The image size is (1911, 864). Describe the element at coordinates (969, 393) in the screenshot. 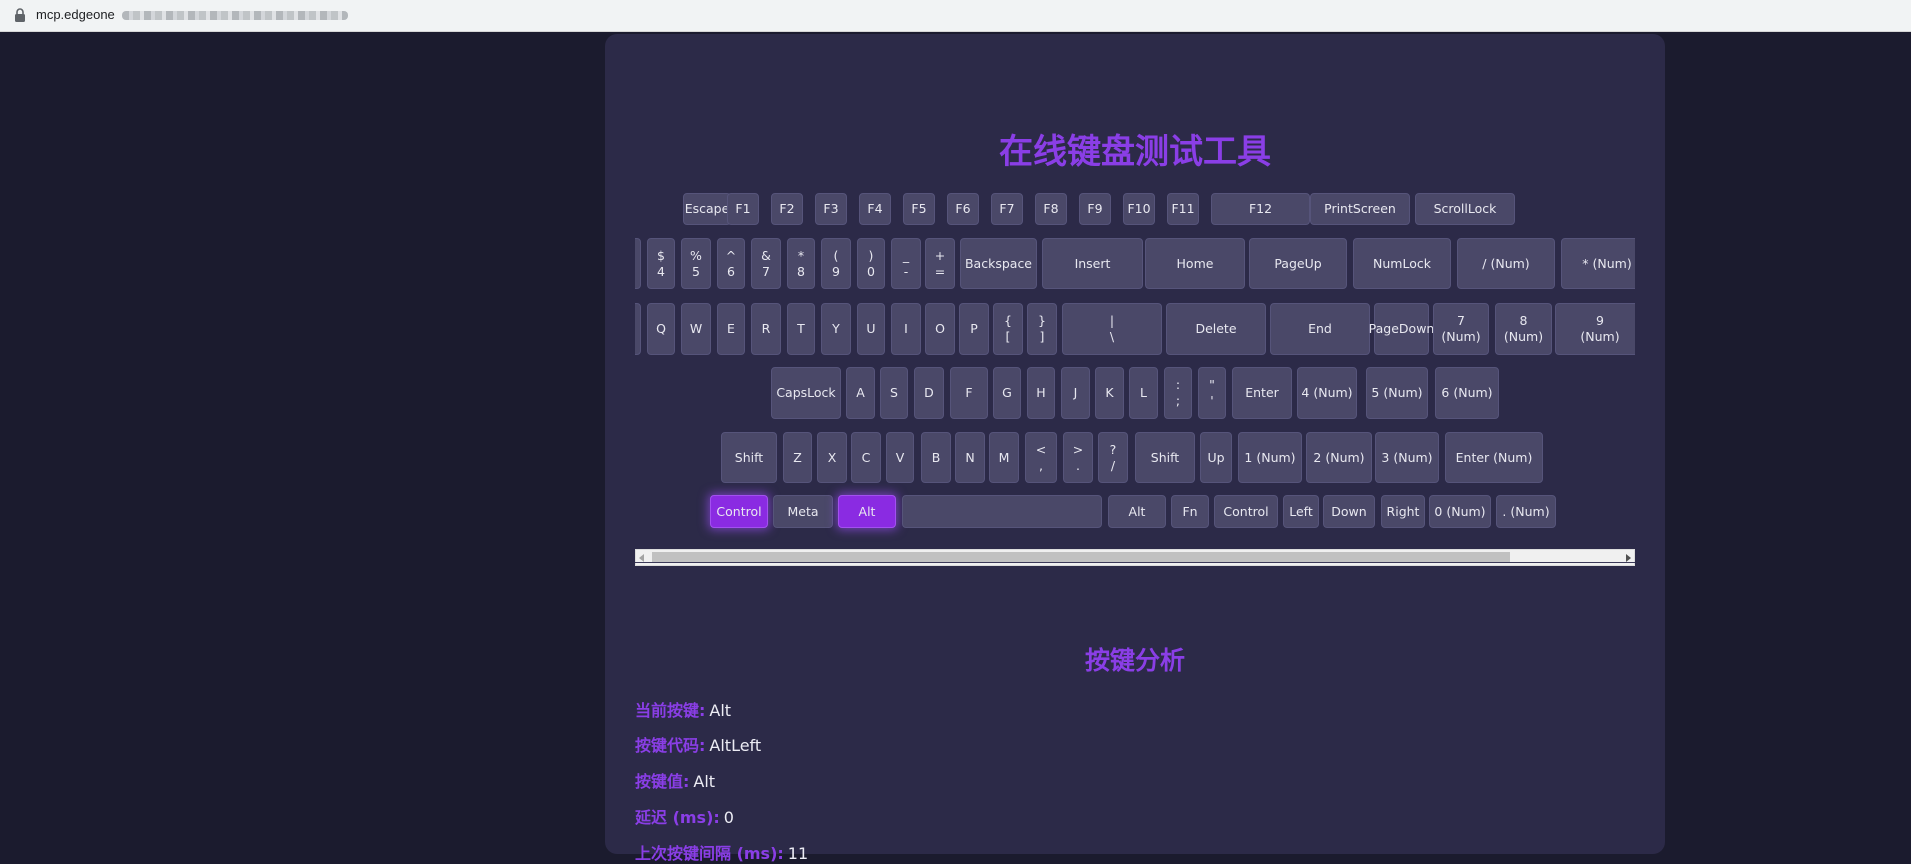

I see `key-f: F` at that location.